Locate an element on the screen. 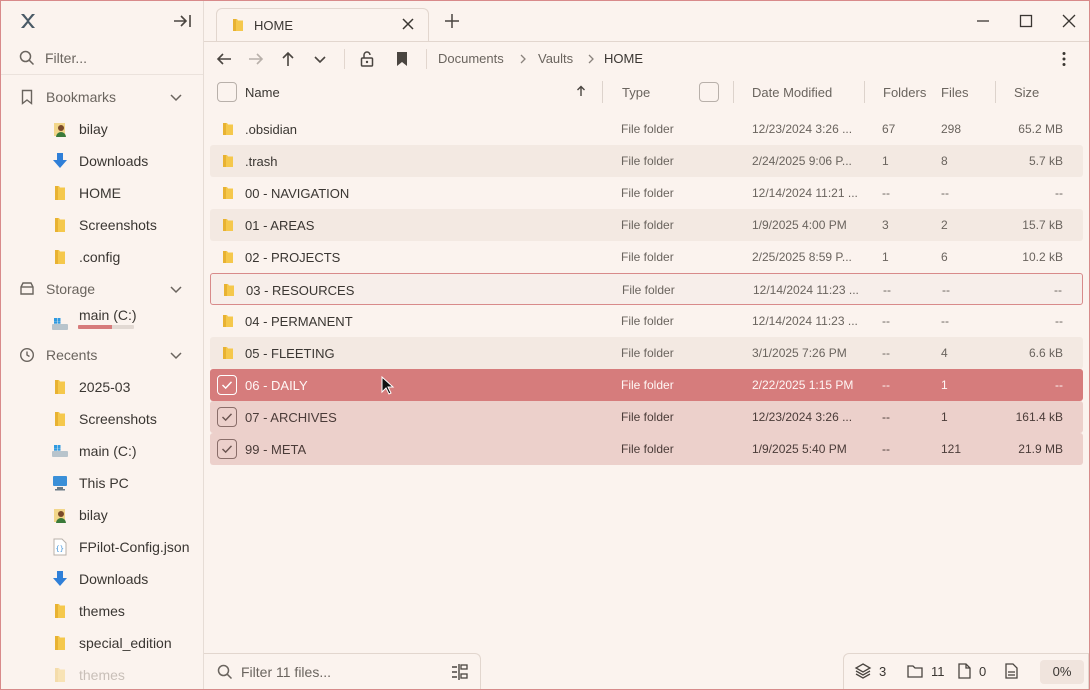 This screenshot has height=690, width=1090. cell-type: File folder is located at coordinates (647, 161).